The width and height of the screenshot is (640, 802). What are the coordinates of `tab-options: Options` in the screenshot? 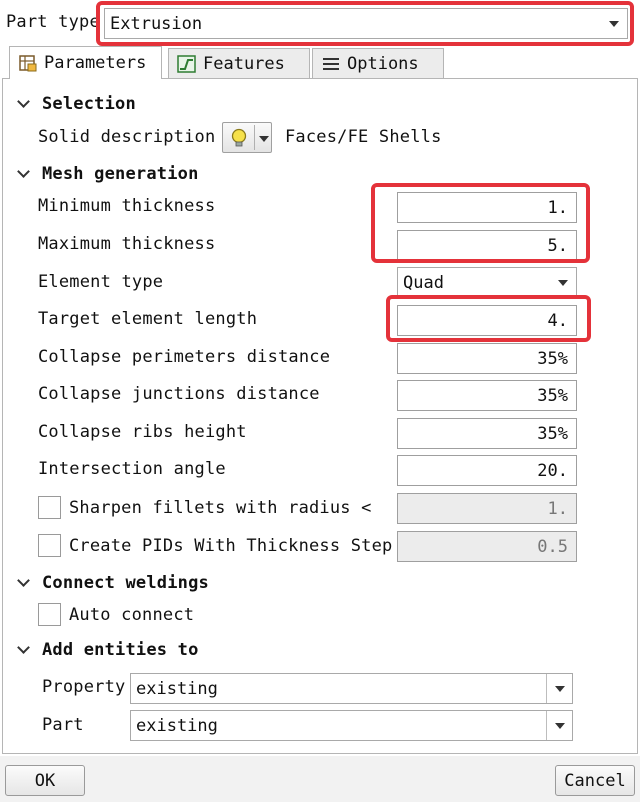 It's located at (378, 63).